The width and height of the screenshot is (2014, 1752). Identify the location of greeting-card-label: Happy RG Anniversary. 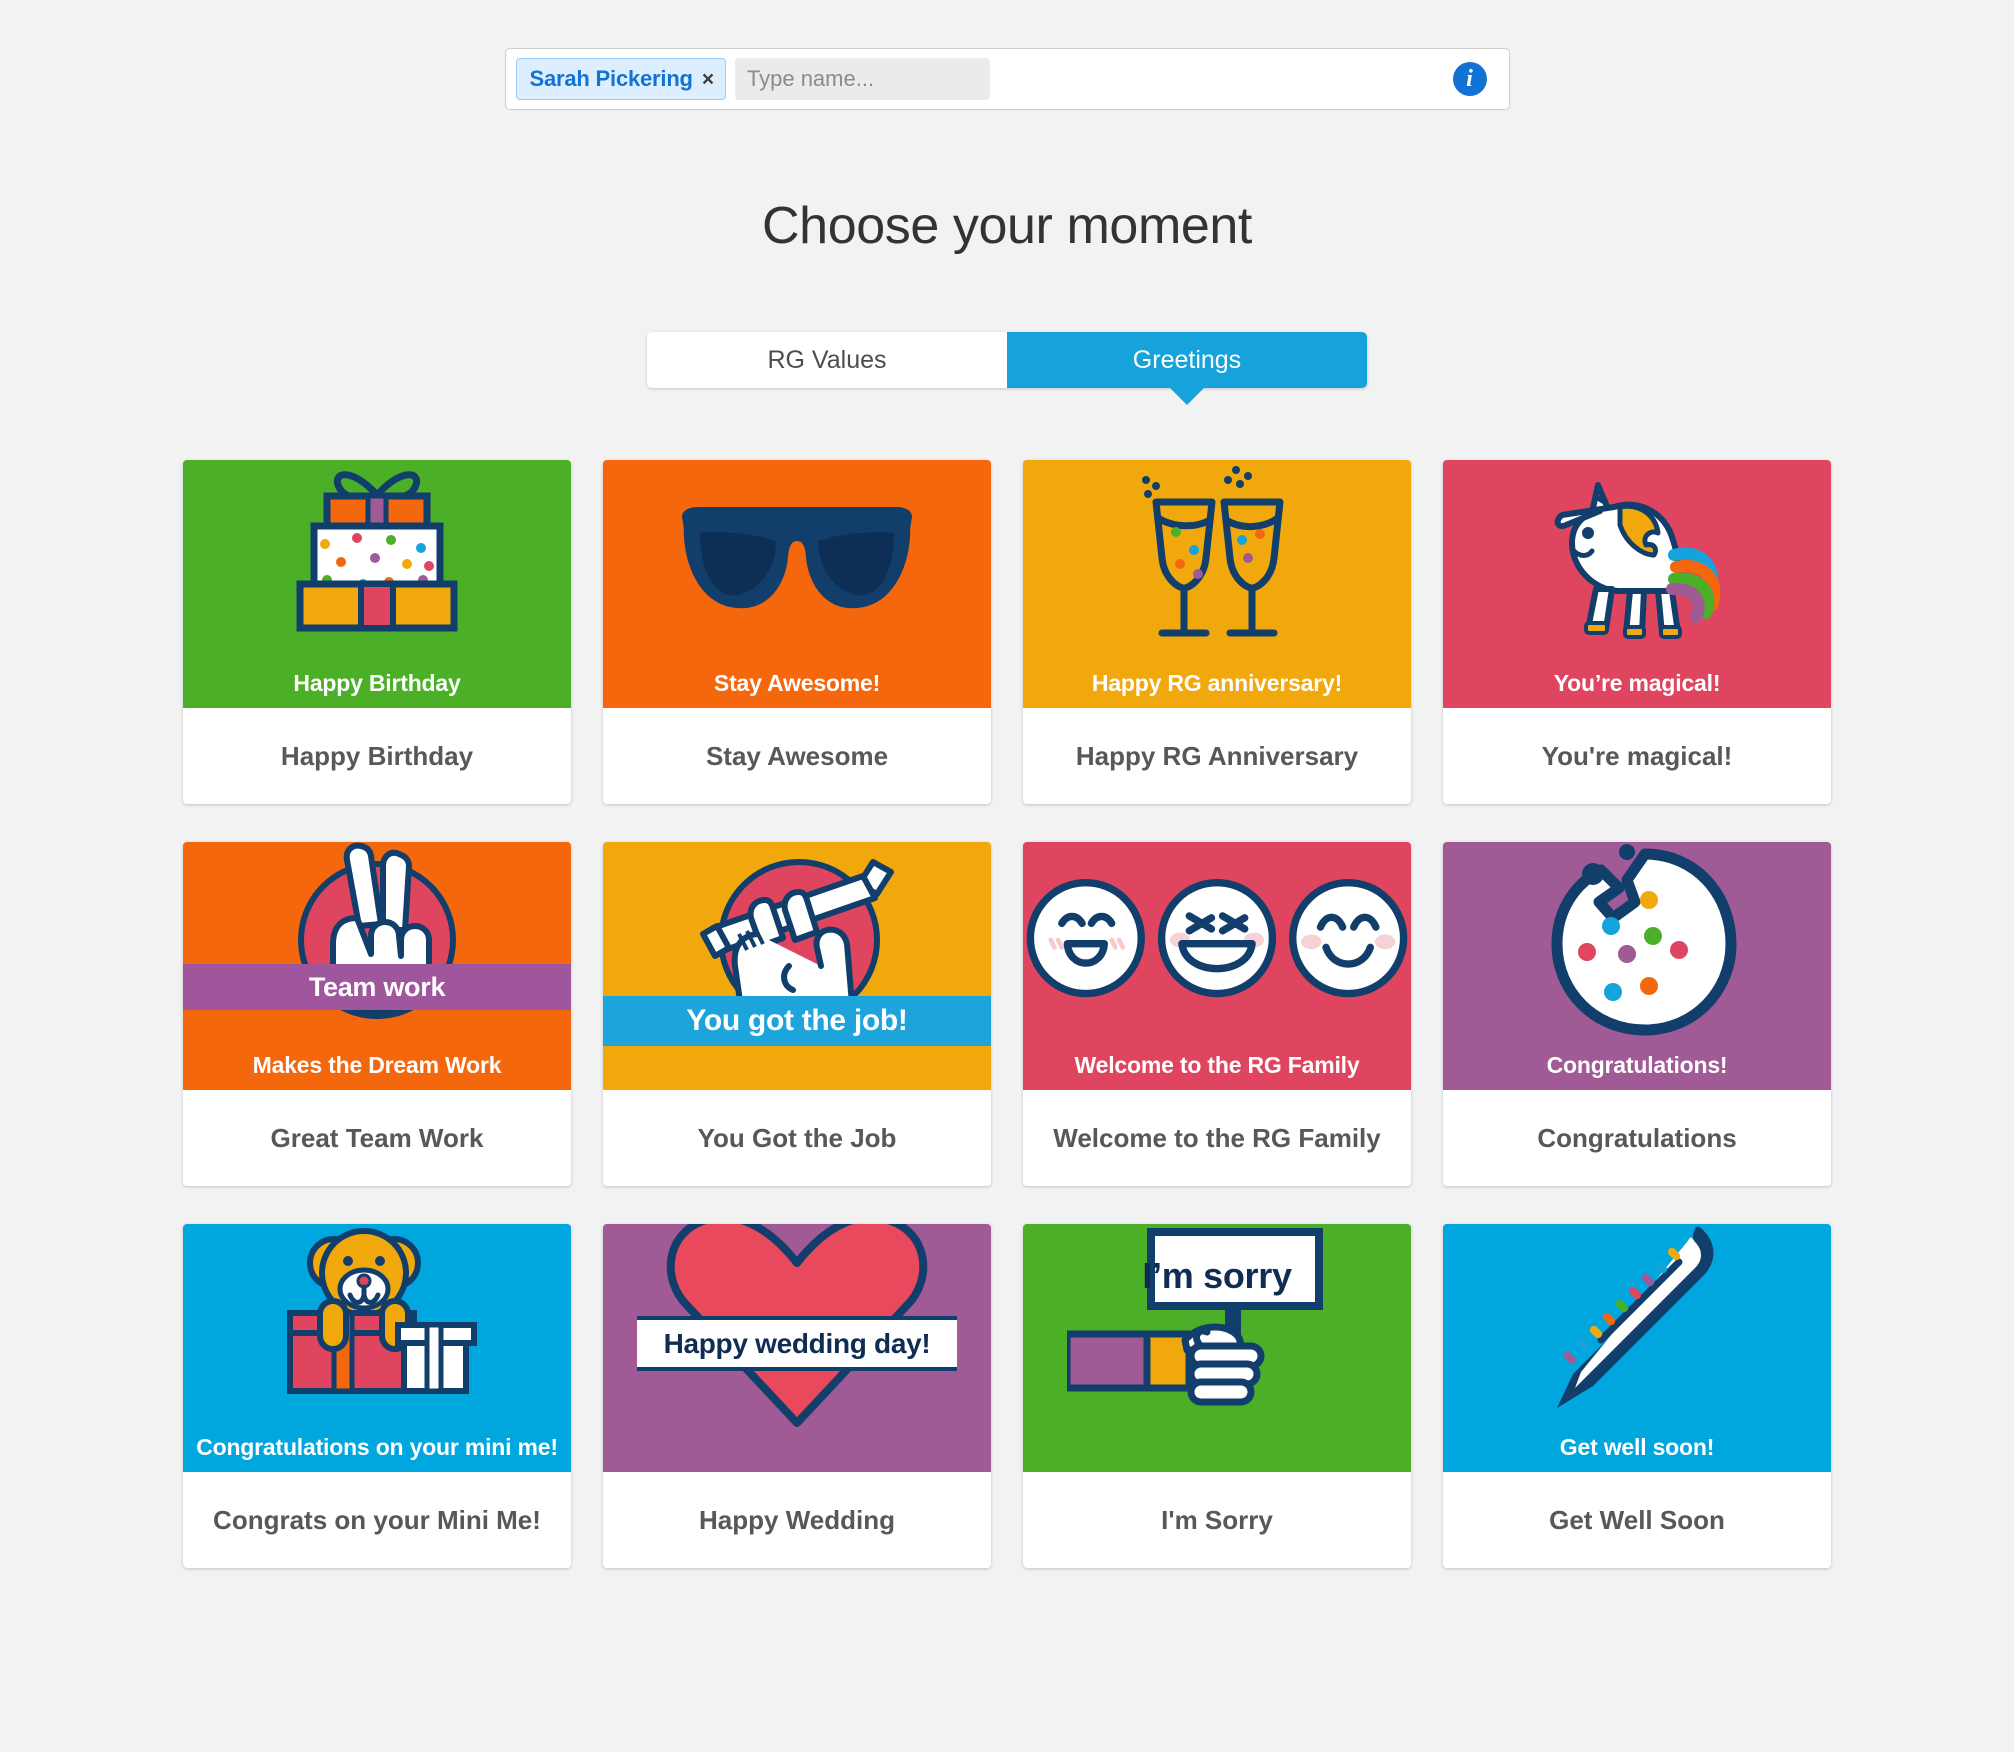
(1217, 755).